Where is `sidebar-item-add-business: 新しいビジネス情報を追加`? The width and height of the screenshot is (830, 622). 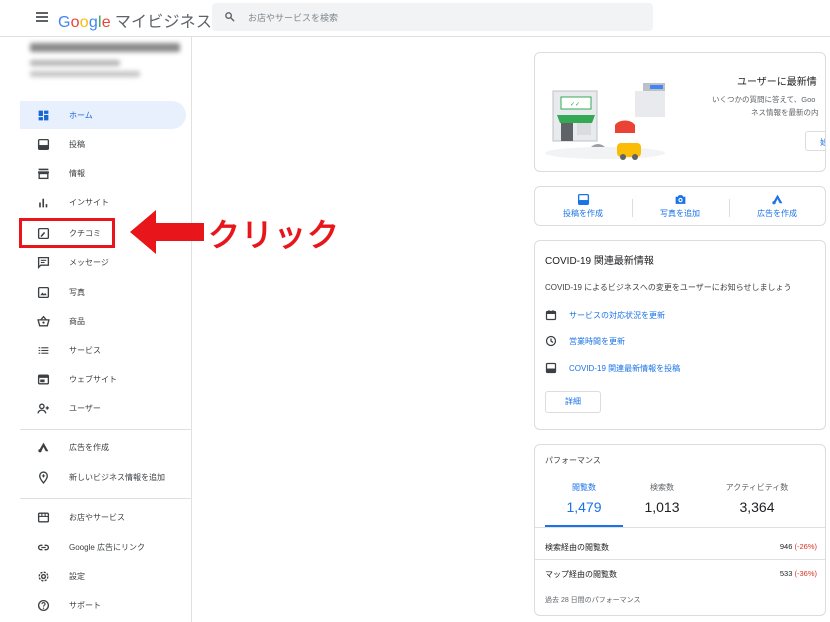 sidebar-item-add-business: 新しいビジネス情報を追加 is located at coordinates (103, 477).